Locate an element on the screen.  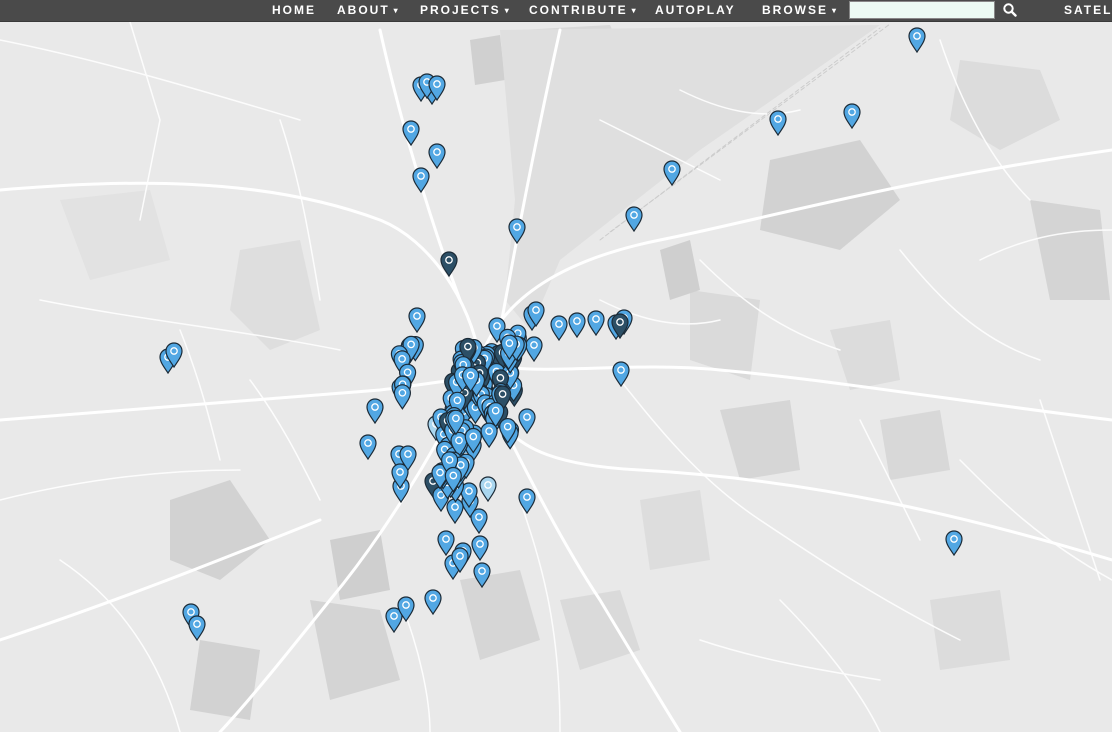
nav-about: ABOUT ▾ is located at coordinates (367, 11).